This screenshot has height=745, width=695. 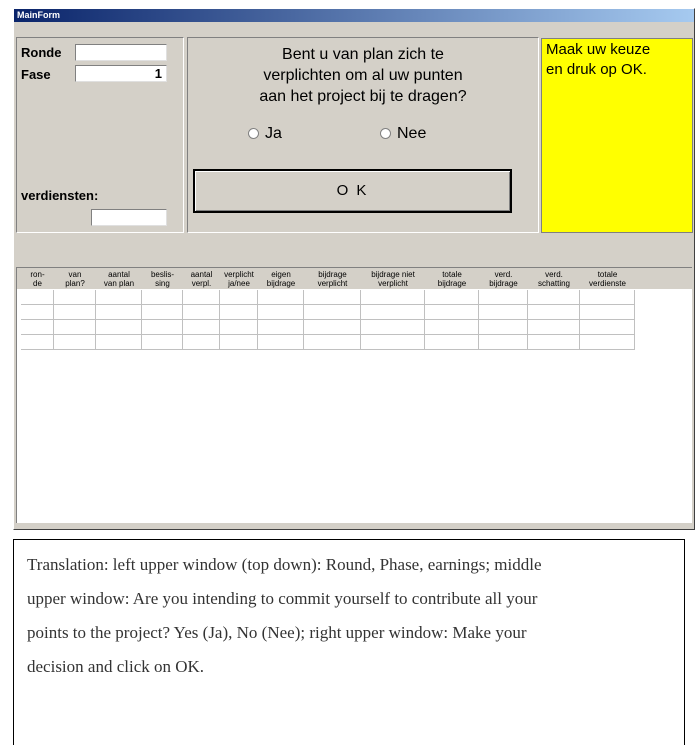 I want to click on column-header: beslis-sing, so click(x=162, y=278).